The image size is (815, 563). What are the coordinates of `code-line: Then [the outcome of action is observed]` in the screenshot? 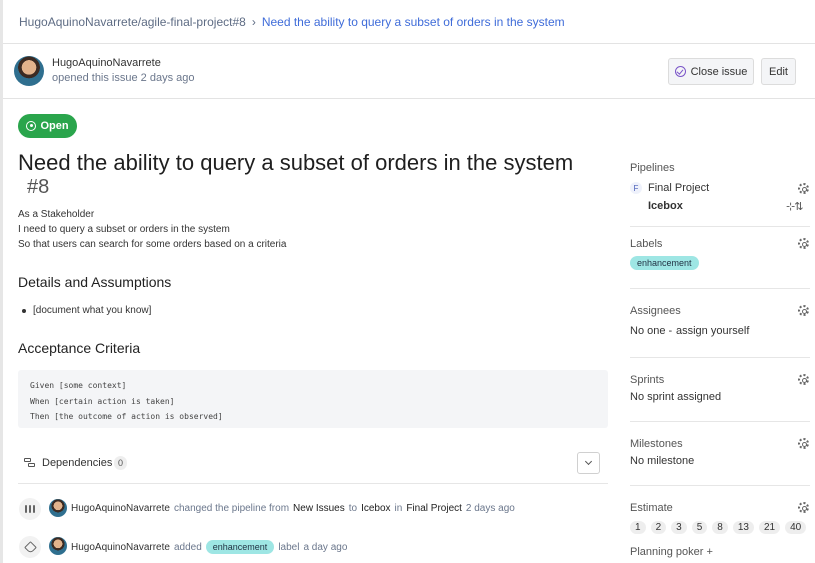 It's located at (126, 416).